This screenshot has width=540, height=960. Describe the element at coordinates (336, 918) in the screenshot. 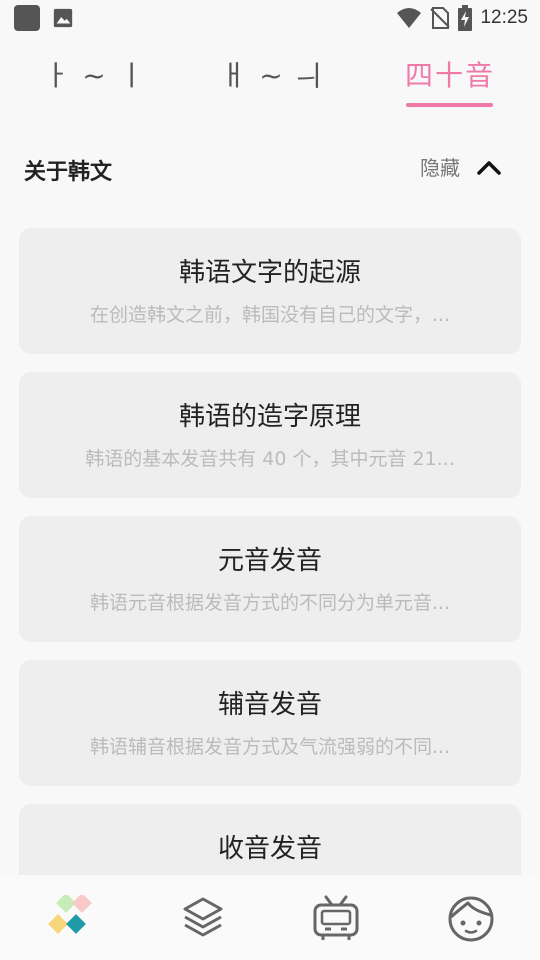

I see `tv-icon` at that location.